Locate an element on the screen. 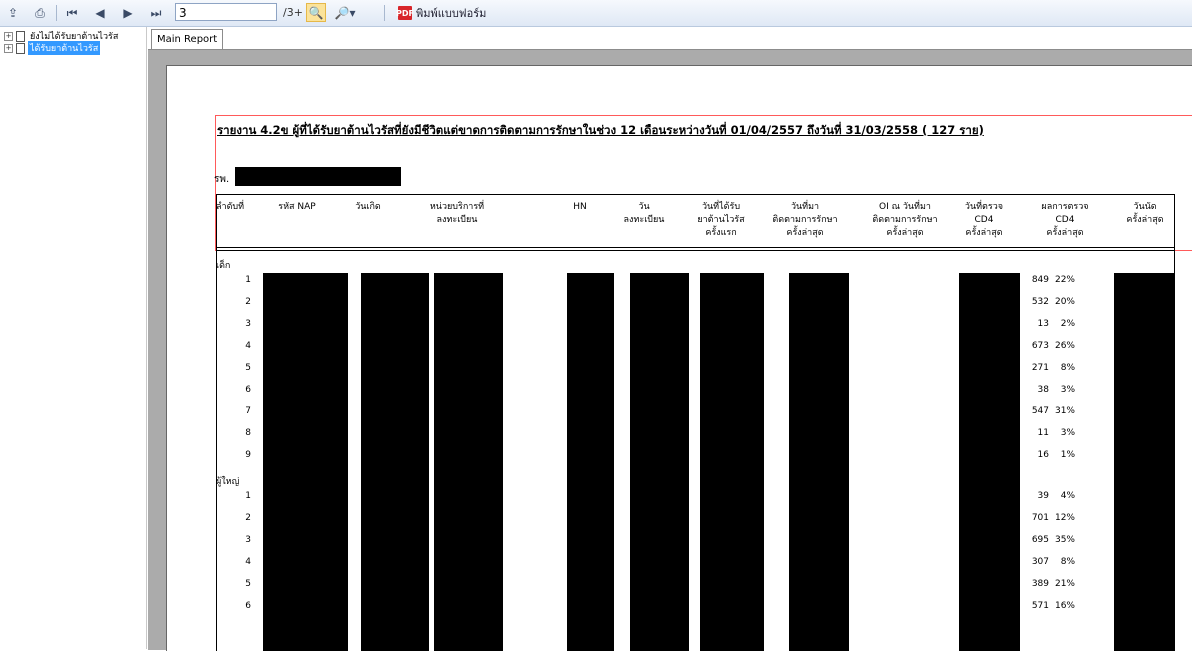 This screenshot has width=1192, height=651. tree-item-label: ได้รับยาต้านไวรัส is located at coordinates (64, 48).